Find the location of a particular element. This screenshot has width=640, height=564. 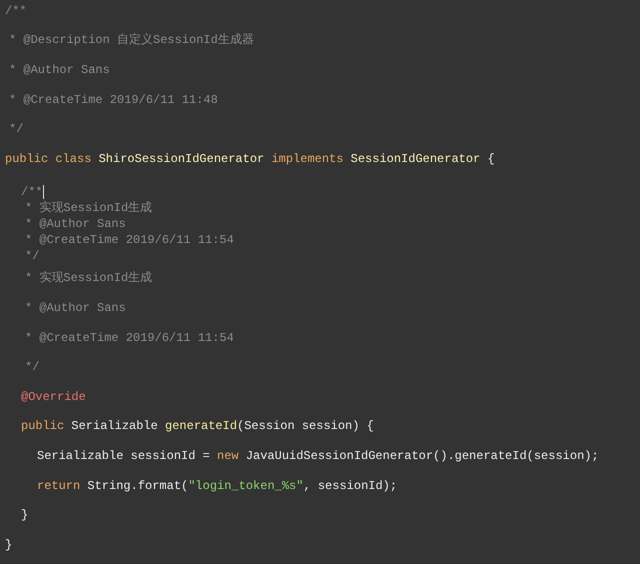

code-keyword: return is located at coordinates (58, 486).